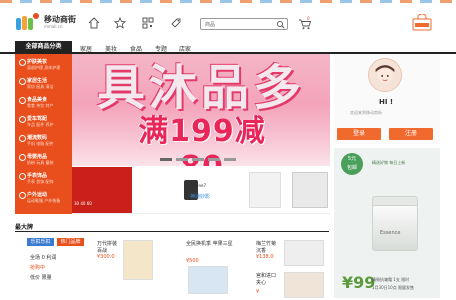  Describe the element at coordinates (176, 23) in the screenshot. I see `tag-icon` at that location.